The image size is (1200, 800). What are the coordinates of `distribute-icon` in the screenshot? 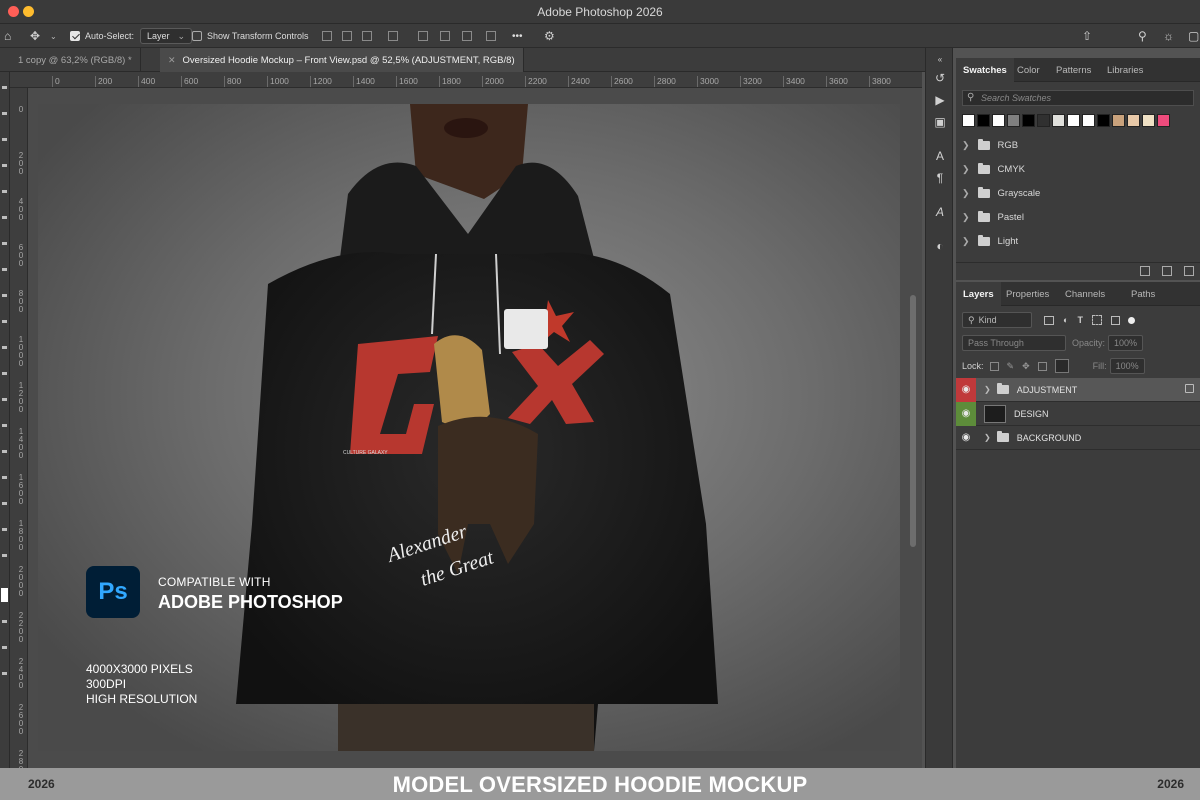 It's located at (393, 36).